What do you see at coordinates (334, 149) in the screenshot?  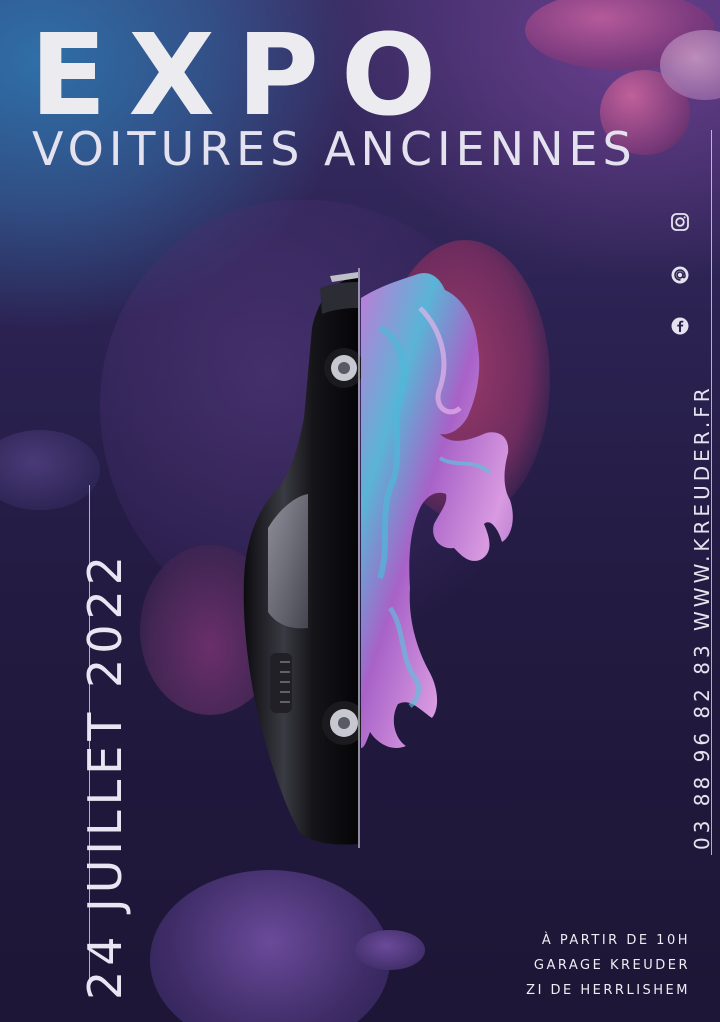 I see `poster-subtitle: VOITURES ANCIENNES` at bounding box center [334, 149].